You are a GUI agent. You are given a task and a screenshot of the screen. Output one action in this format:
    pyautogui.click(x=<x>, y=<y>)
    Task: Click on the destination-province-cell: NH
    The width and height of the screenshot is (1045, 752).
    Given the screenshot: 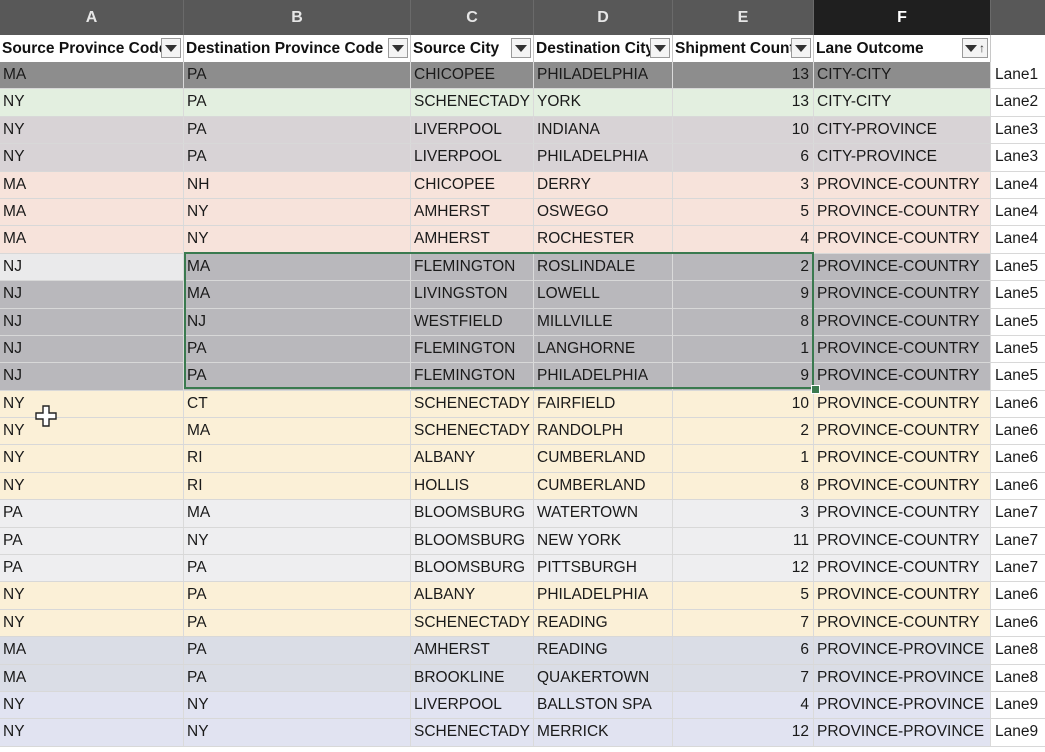 What is the action you would take?
    pyautogui.click(x=297, y=184)
    